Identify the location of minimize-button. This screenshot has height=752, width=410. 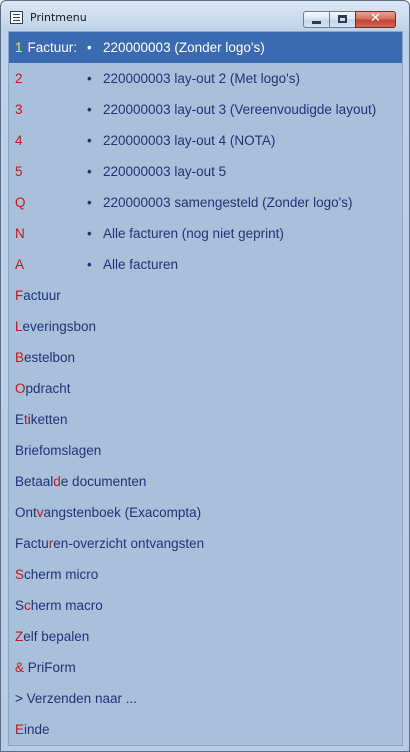
(316, 19).